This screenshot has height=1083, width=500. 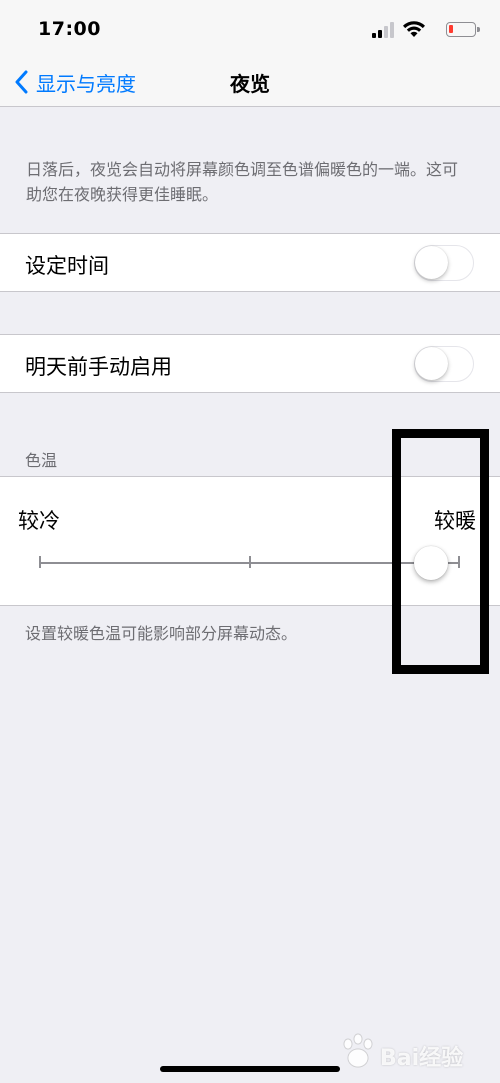 What do you see at coordinates (440, 551) in the screenshot?
I see `annotation-highlight-box` at bounding box center [440, 551].